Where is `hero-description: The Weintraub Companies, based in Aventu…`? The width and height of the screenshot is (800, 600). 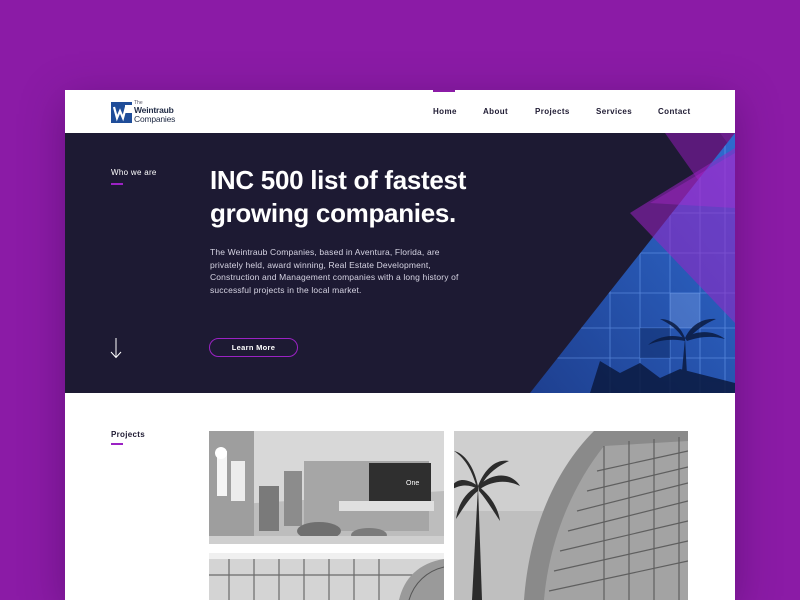 hero-description: The Weintraub Companies, based in Aventu… is located at coordinates (334, 271).